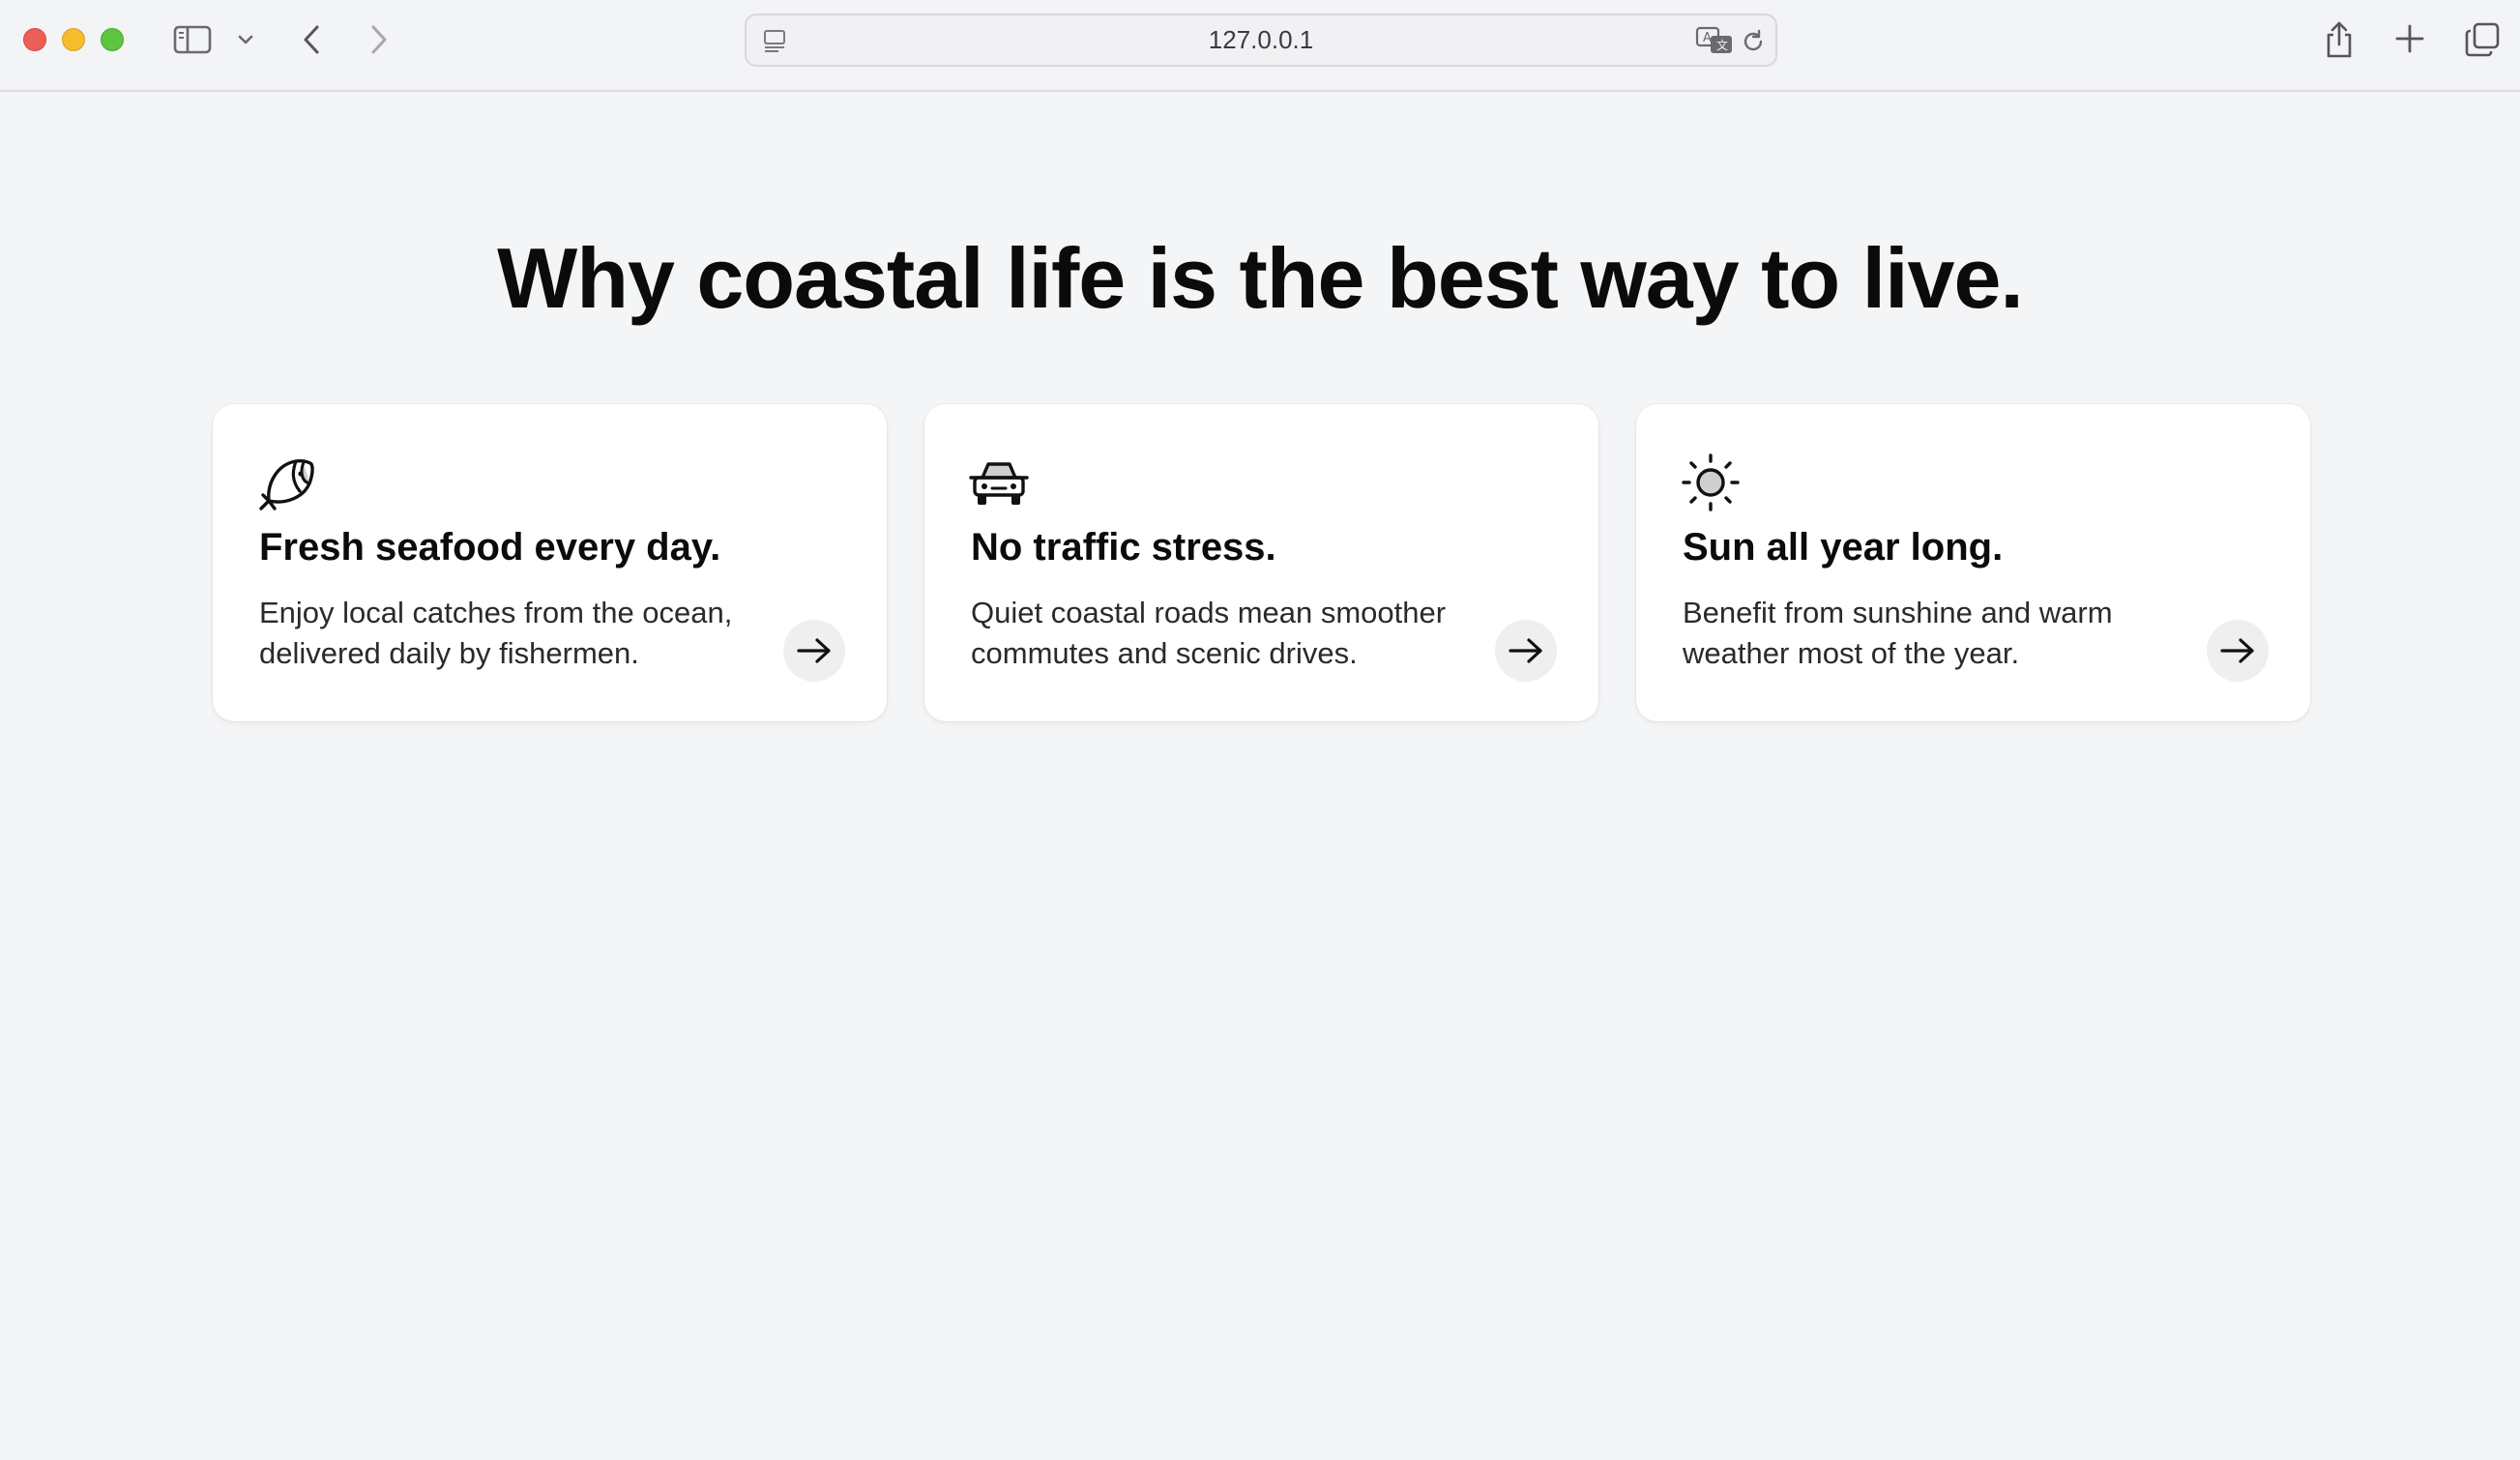 Image resolution: width=2520 pixels, height=1460 pixels. What do you see at coordinates (113, 39) in the screenshot?
I see `zoom-window-button` at bounding box center [113, 39].